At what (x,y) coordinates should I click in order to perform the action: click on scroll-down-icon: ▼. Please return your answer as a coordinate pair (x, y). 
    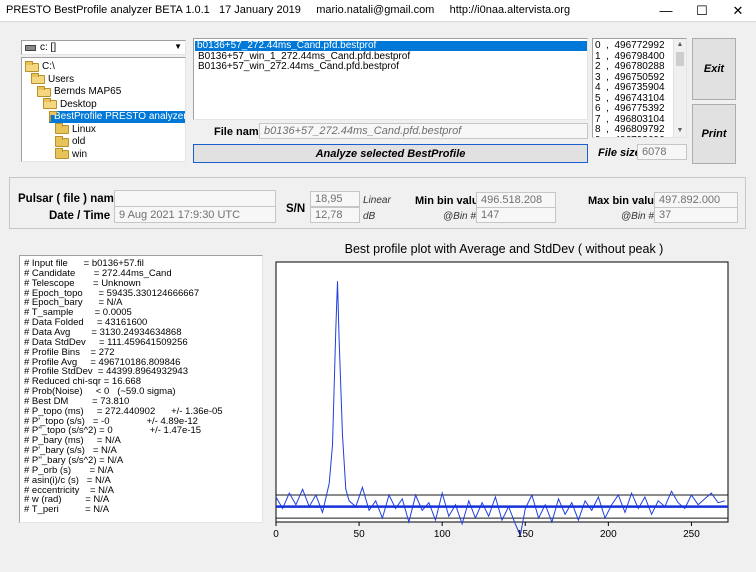
    Looking at the image, I should click on (680, 131).